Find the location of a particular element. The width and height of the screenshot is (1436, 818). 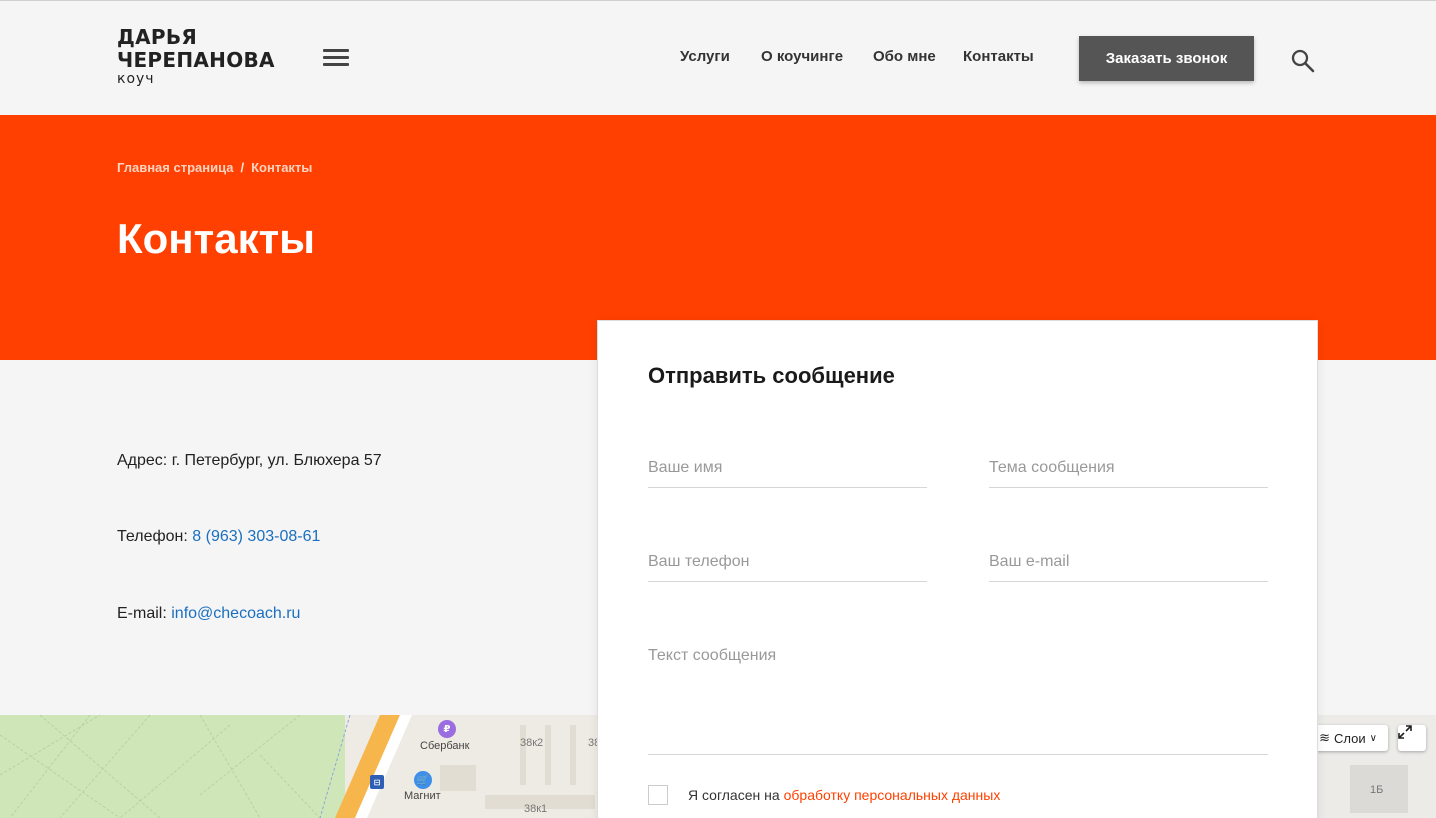

address-label: Адрес: is located at coordinates (142, 460).